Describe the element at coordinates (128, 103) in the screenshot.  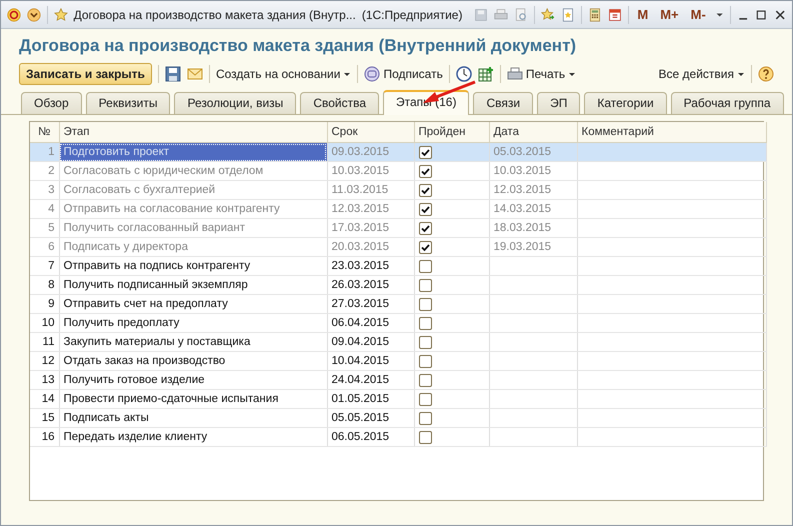
I see `tab: Реквизиты` at that location.